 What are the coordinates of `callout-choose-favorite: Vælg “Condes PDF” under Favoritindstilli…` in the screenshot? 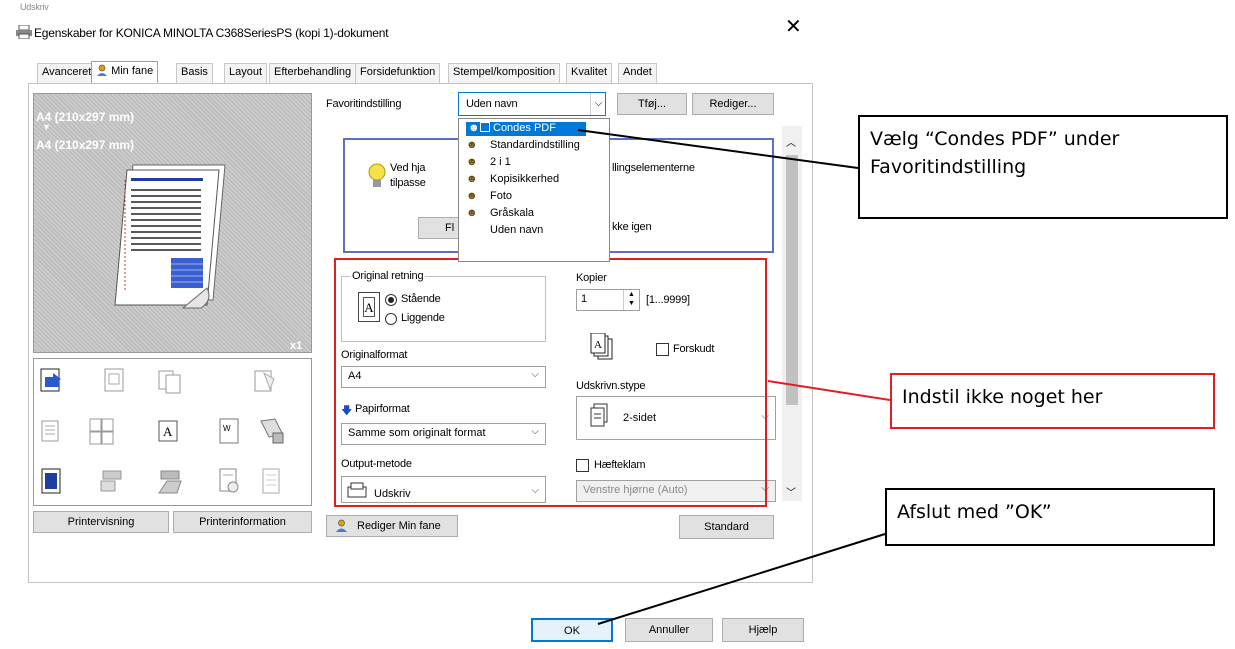 It's located at (1043, 167).